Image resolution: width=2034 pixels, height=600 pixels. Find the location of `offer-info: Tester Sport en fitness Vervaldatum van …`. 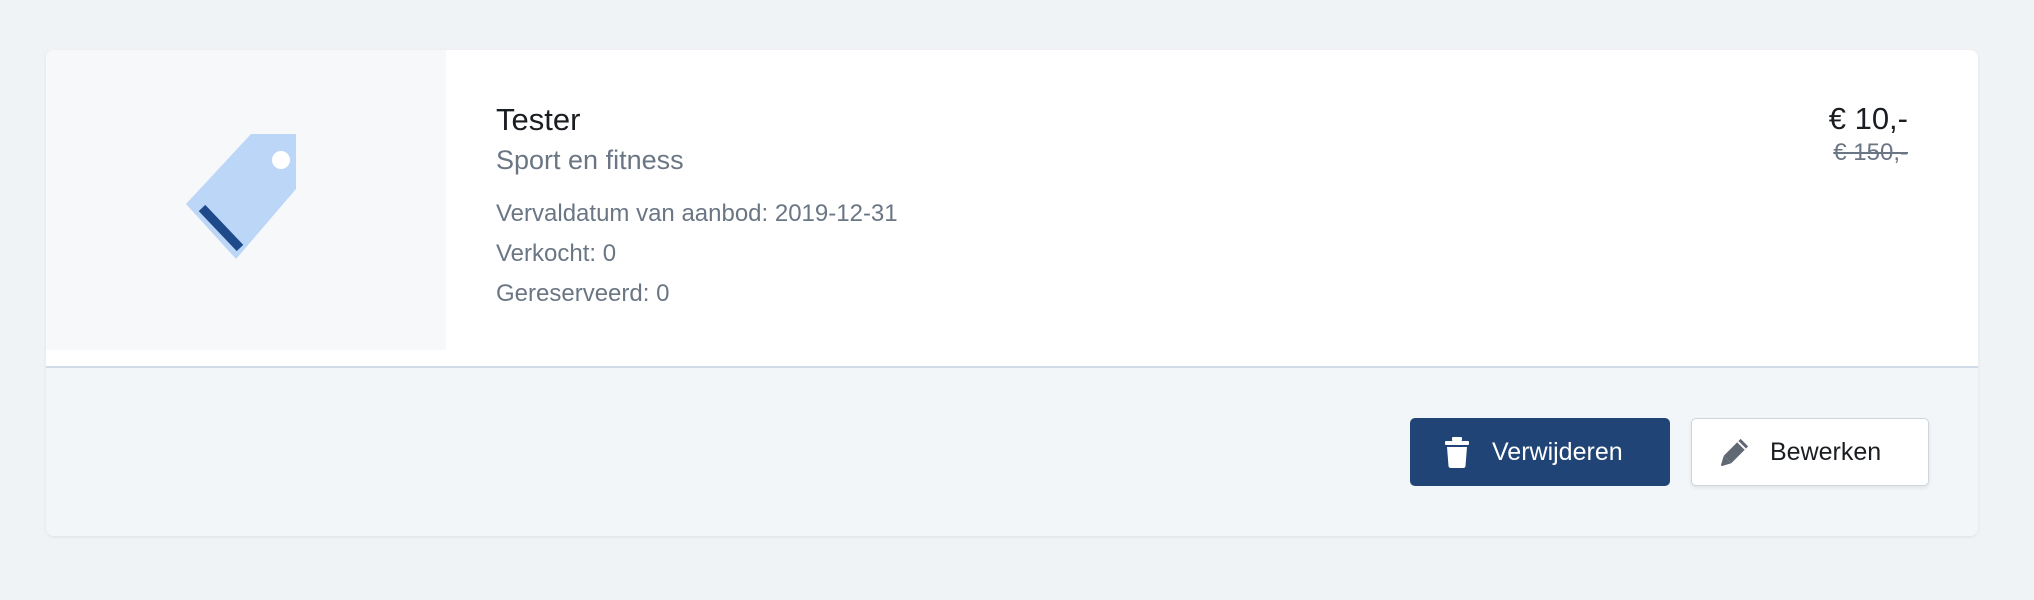

offer-info: Tester Sport en fitness Vervaldatum van … is located at coordinates (697, 207).